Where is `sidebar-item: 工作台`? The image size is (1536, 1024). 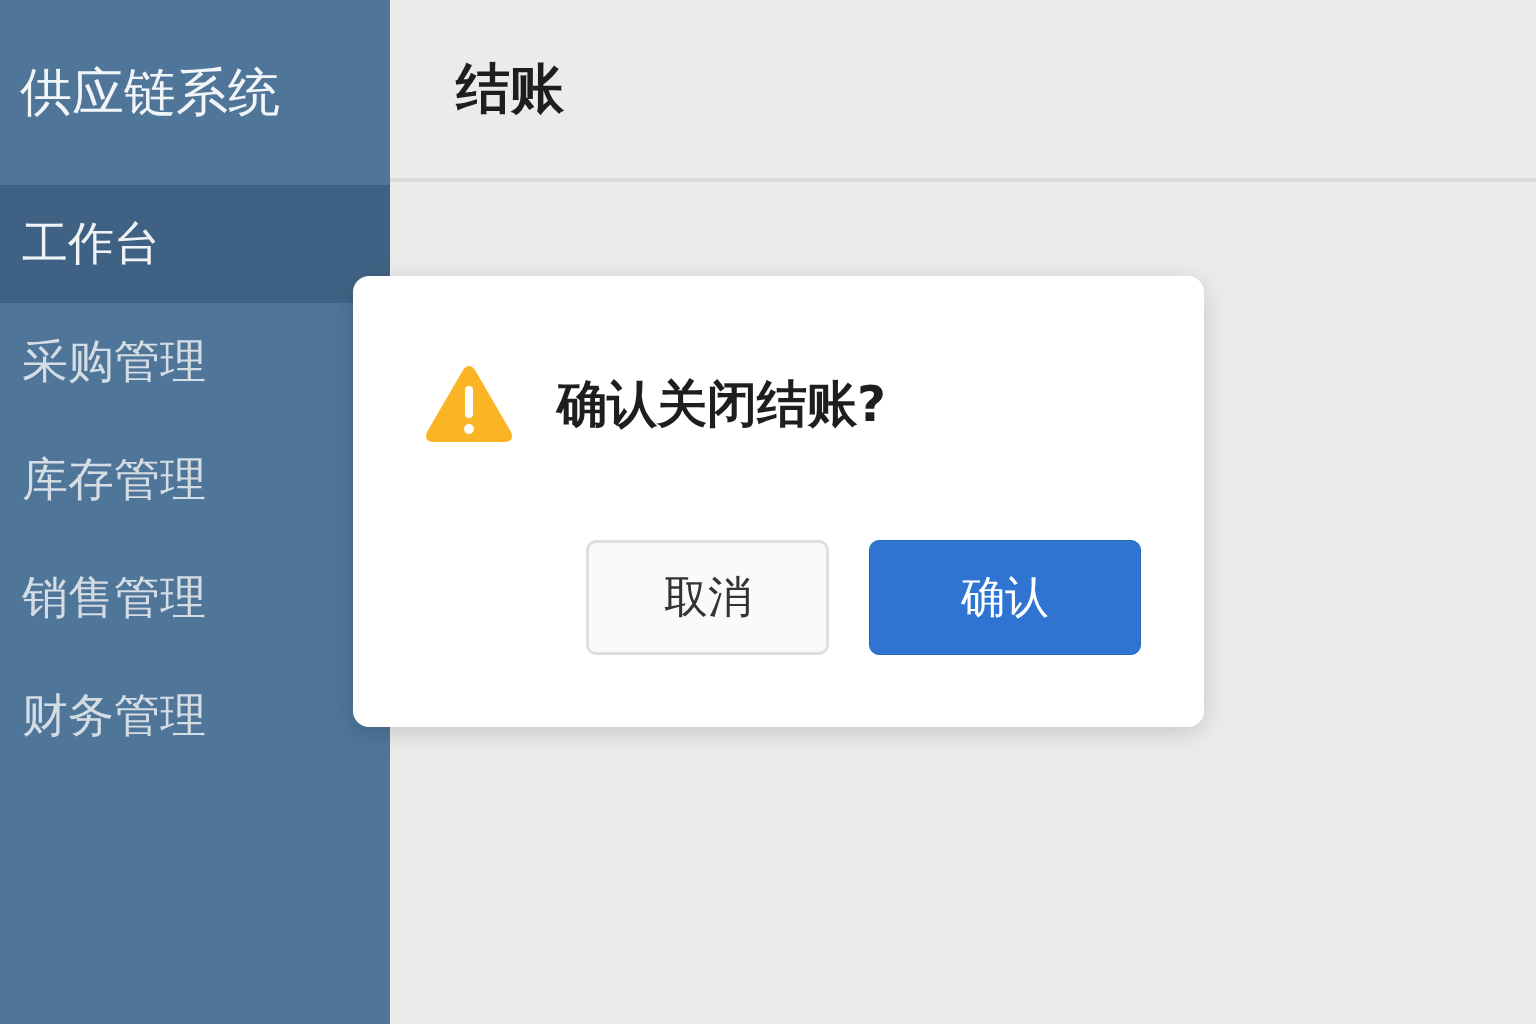 sidebar-item: 工作台 is located at coordinates (195, 244).